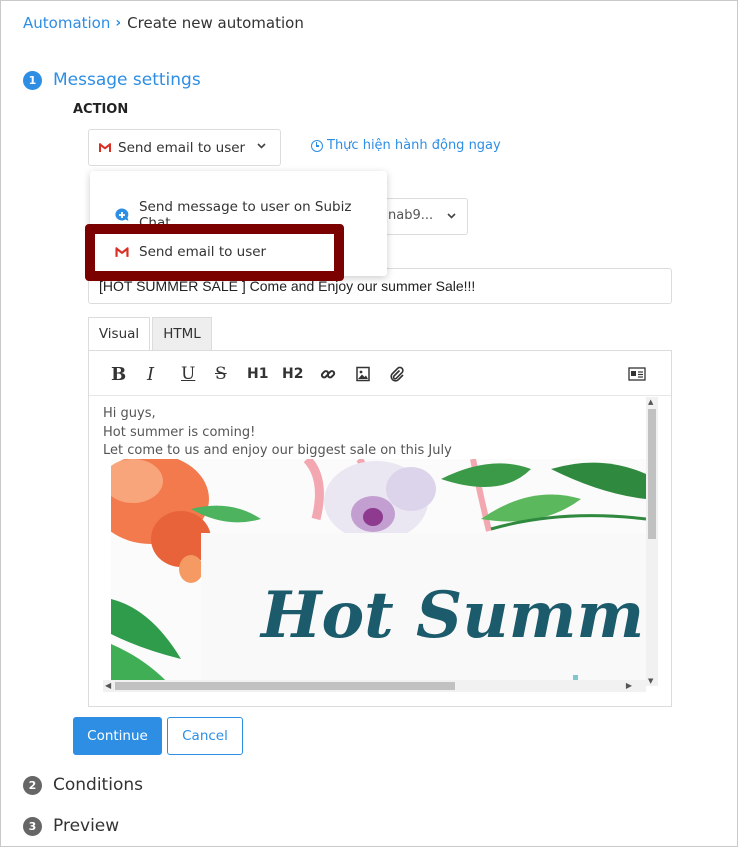 This screenshot has width=738, height=847. Describe the element at coordinates (292, 374) in the screenshot. I see `heading2-button: H2` at that location.